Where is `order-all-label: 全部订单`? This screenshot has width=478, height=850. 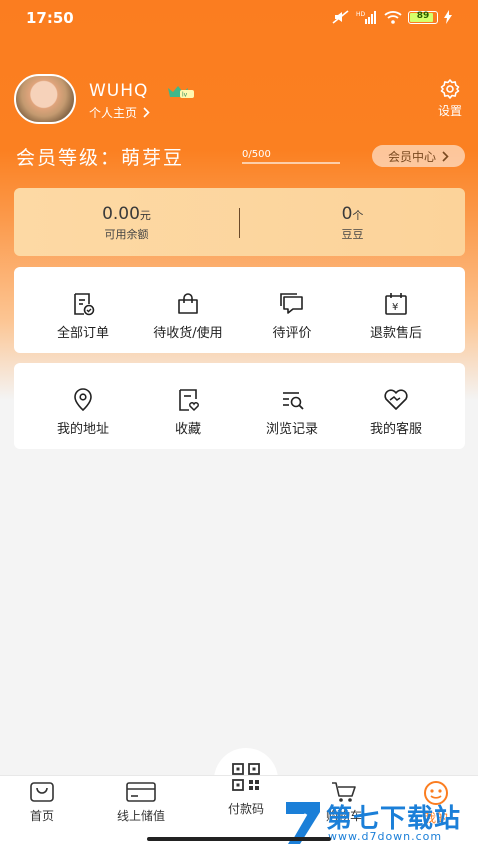 order-all-label: 全部订单 is located at coordinates (82, 333).